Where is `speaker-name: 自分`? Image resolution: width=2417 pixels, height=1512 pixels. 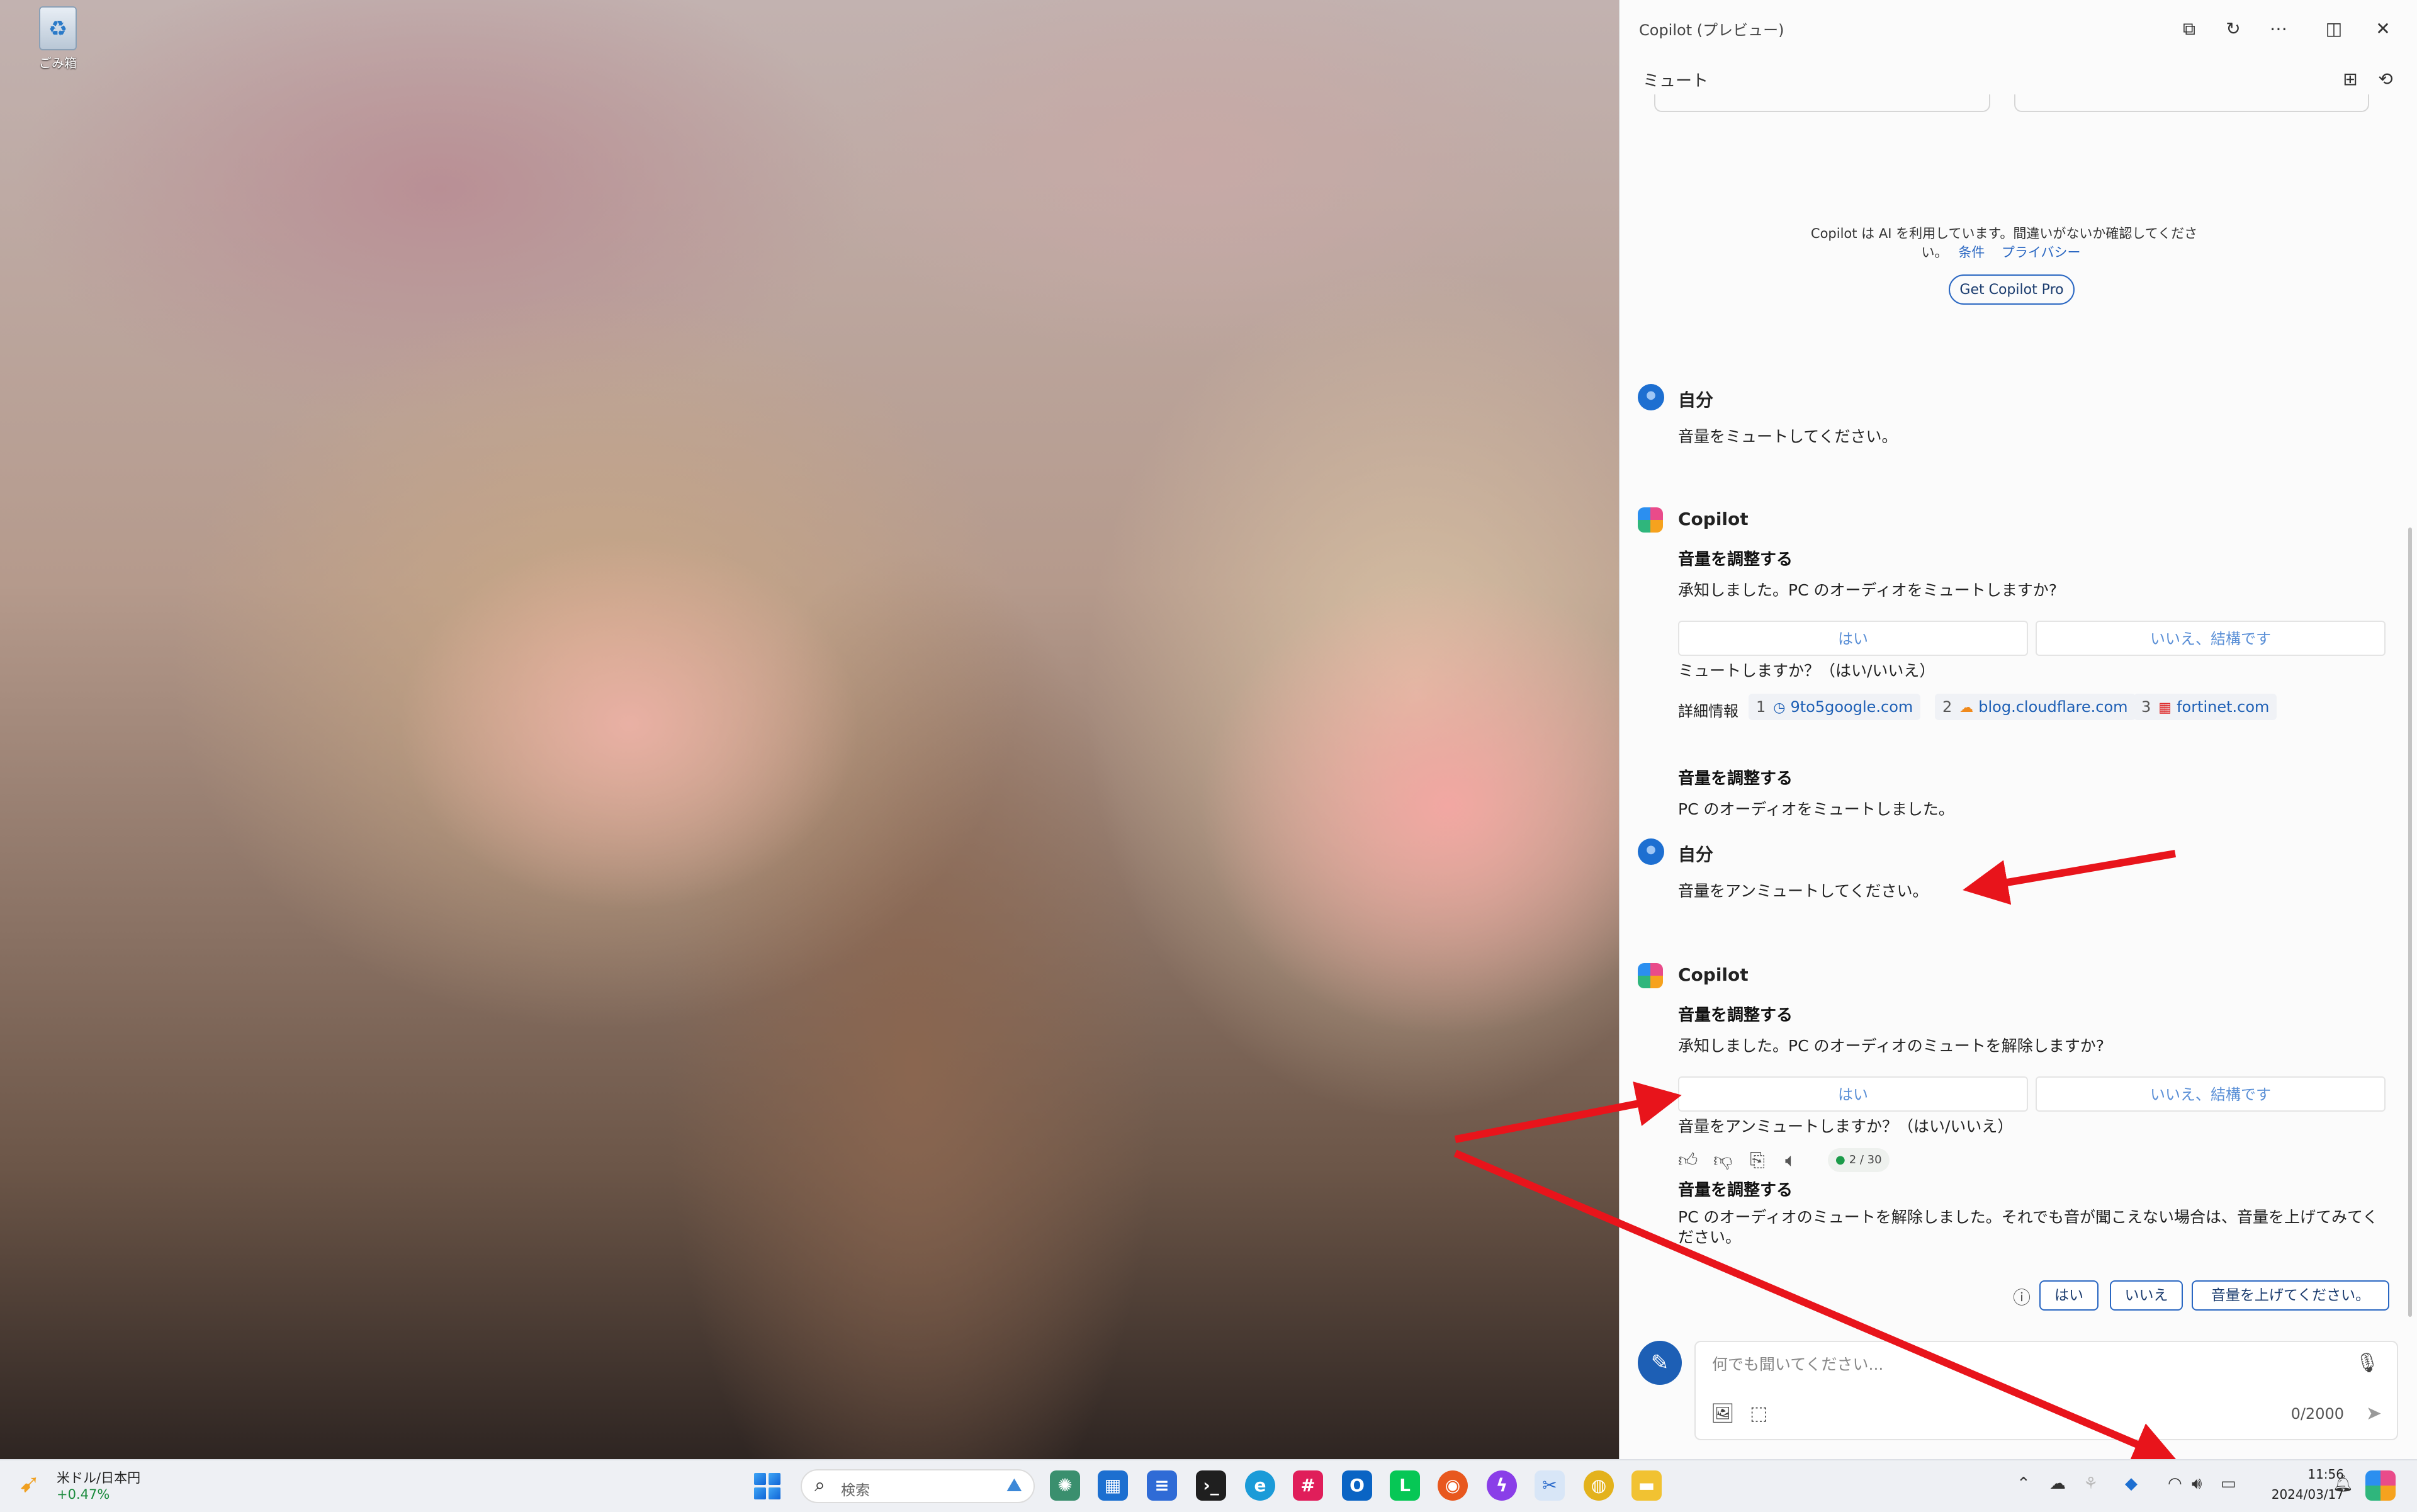
speaker-name: 自分 is located at coordinates (1696, 400).